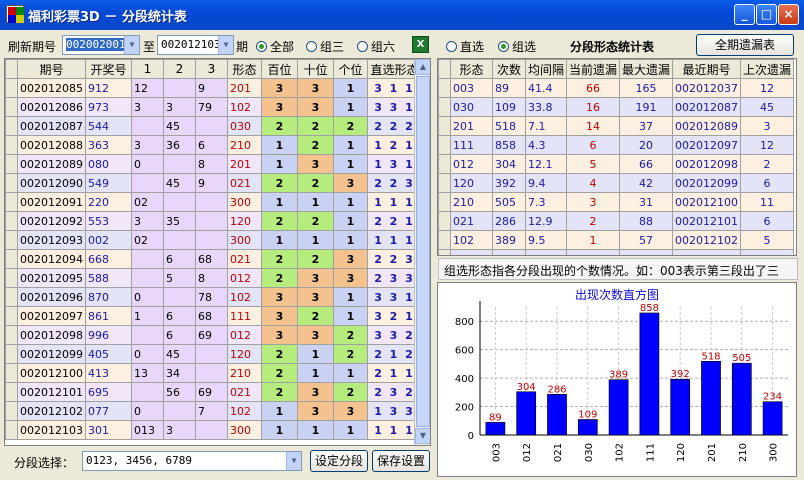  What do you see at coordinates (707, 221) in the screenshot?
I see `table-cell: 002012101` at bounding box center [707, 221].